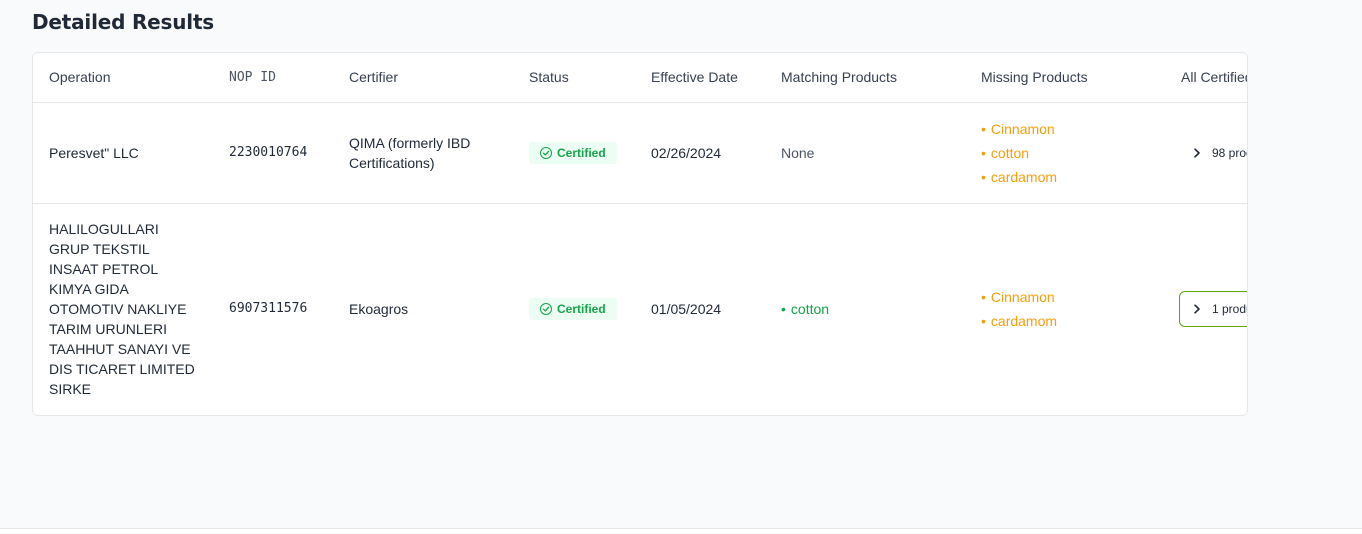 The width and height of the screenshot is (1362, 534). Describe the element at coordinates (423, 78) in the screenshot. I see `column-header-certifier: Certifier` at that location.